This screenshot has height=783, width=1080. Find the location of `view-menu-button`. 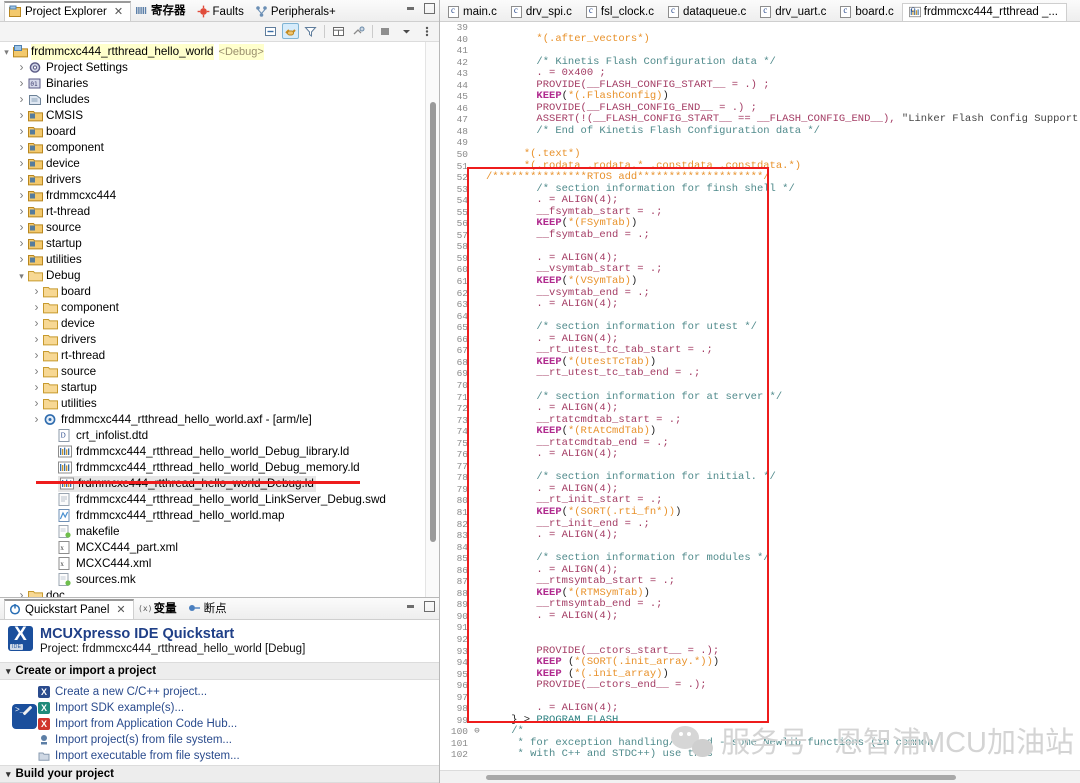

view-menu-button is located at coordinates (386, 31).